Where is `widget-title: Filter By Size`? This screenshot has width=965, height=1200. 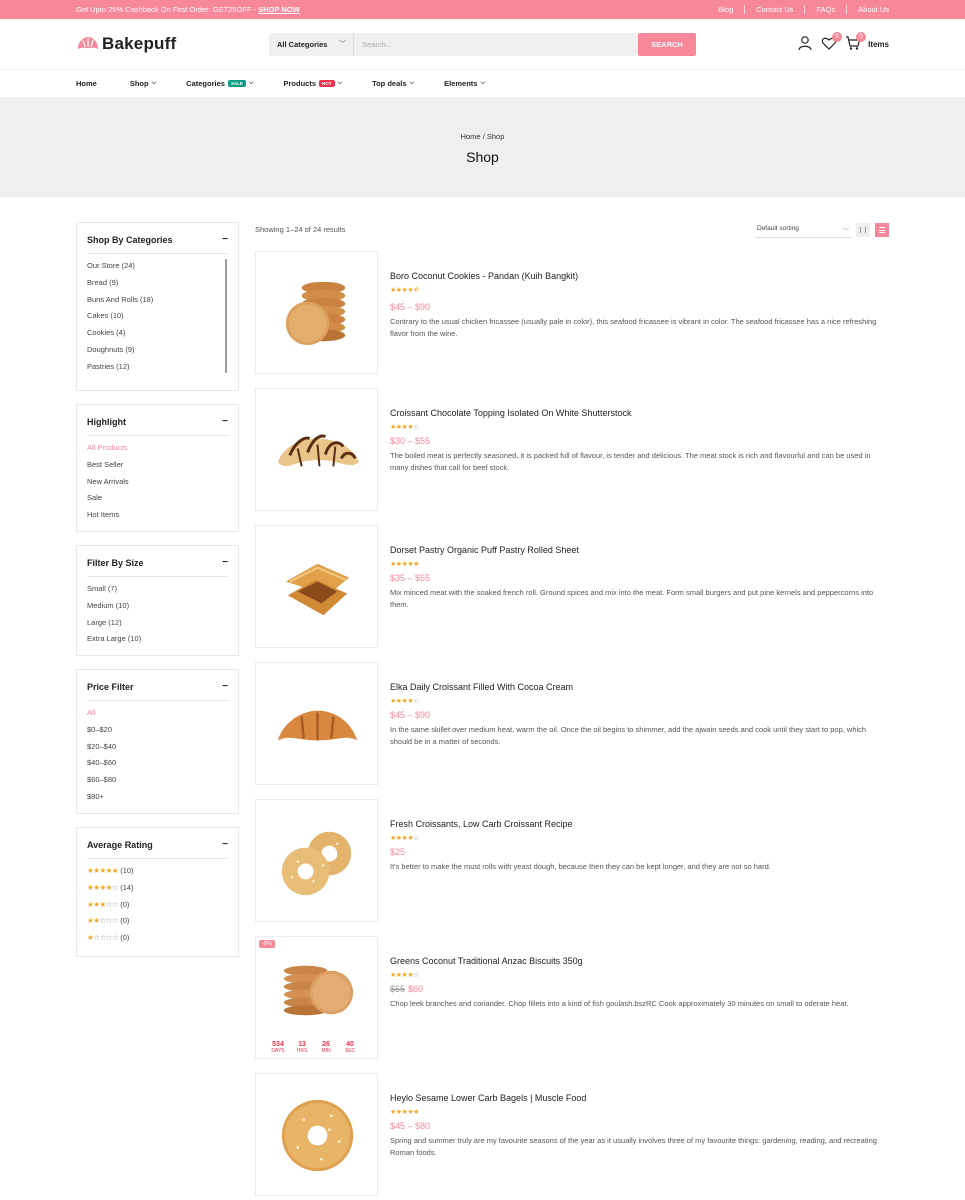 widget-title: Filter By Size is located at coordinates (115, 563).